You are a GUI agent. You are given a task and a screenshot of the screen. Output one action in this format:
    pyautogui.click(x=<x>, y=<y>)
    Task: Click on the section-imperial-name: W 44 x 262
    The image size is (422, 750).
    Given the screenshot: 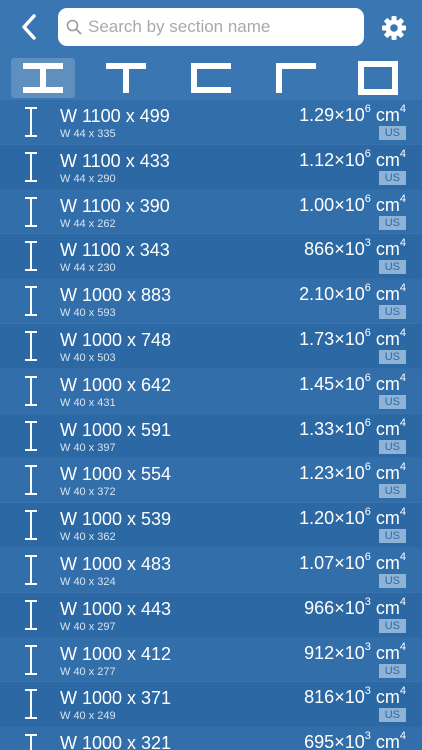 What is the action you would take?
    pyautogui.click(x=88, y=223)
    